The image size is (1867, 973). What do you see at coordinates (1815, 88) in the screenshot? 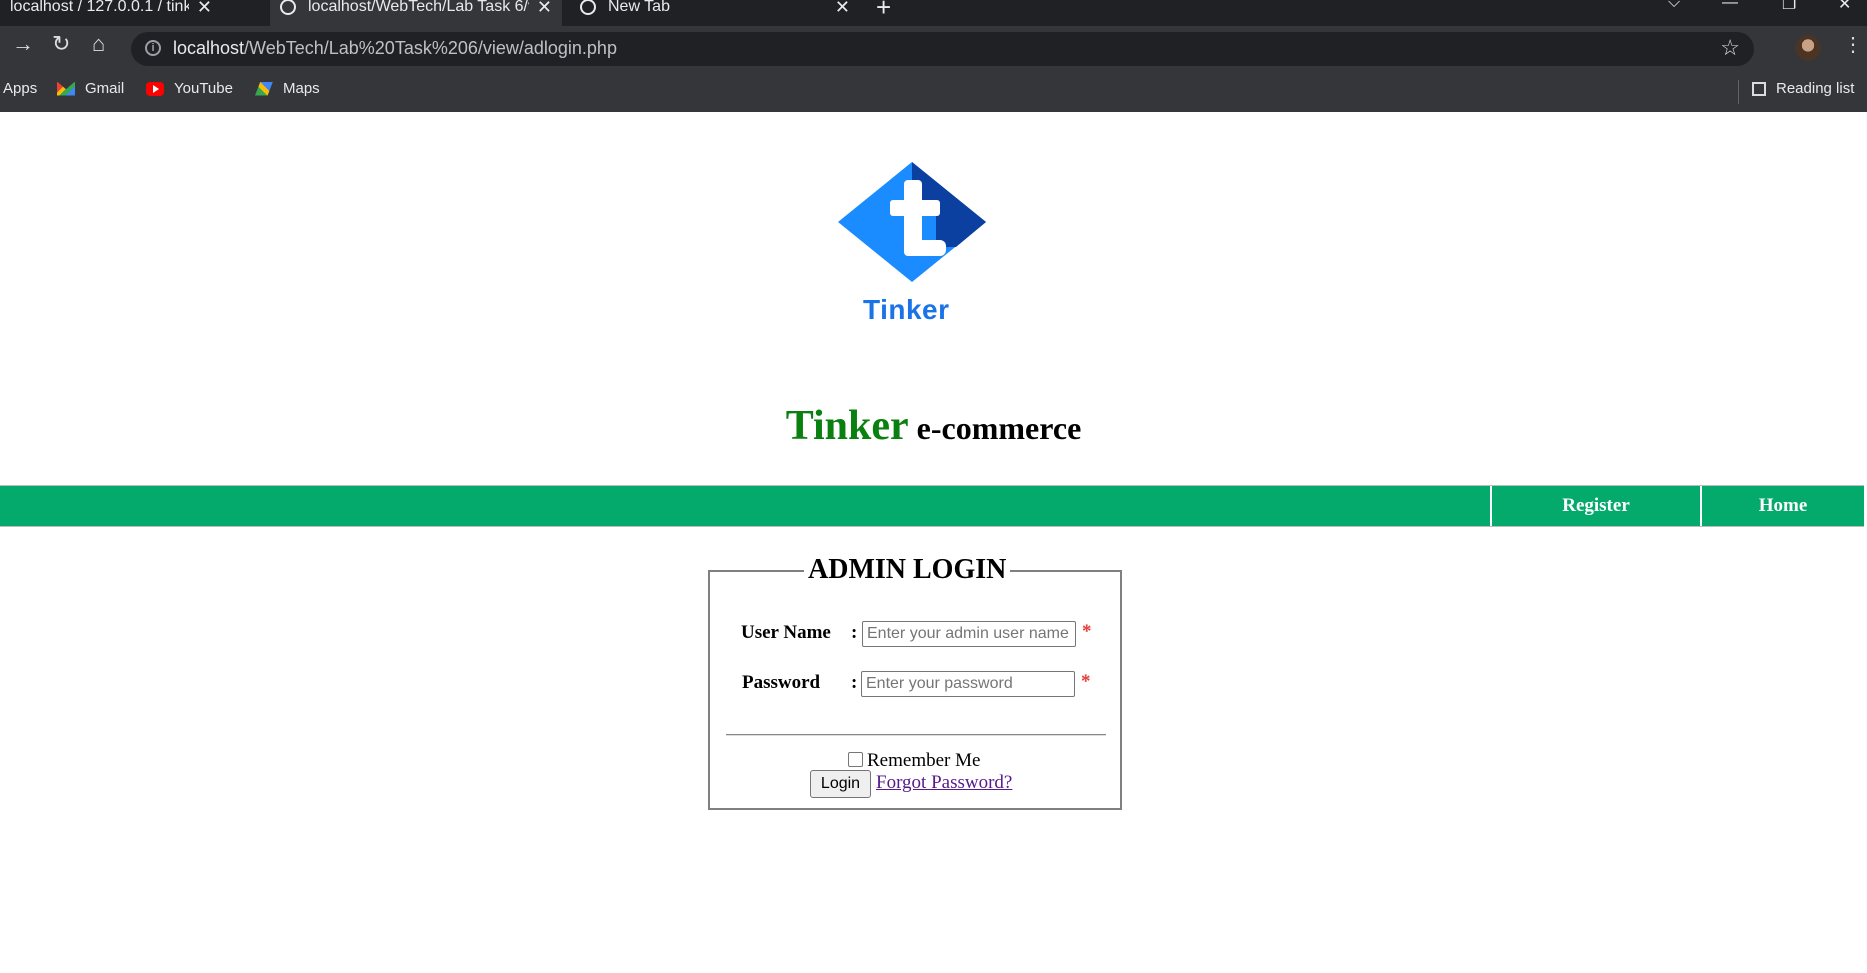
I see `reading-list-label: Reading list` at bounding box center [1815, 88].